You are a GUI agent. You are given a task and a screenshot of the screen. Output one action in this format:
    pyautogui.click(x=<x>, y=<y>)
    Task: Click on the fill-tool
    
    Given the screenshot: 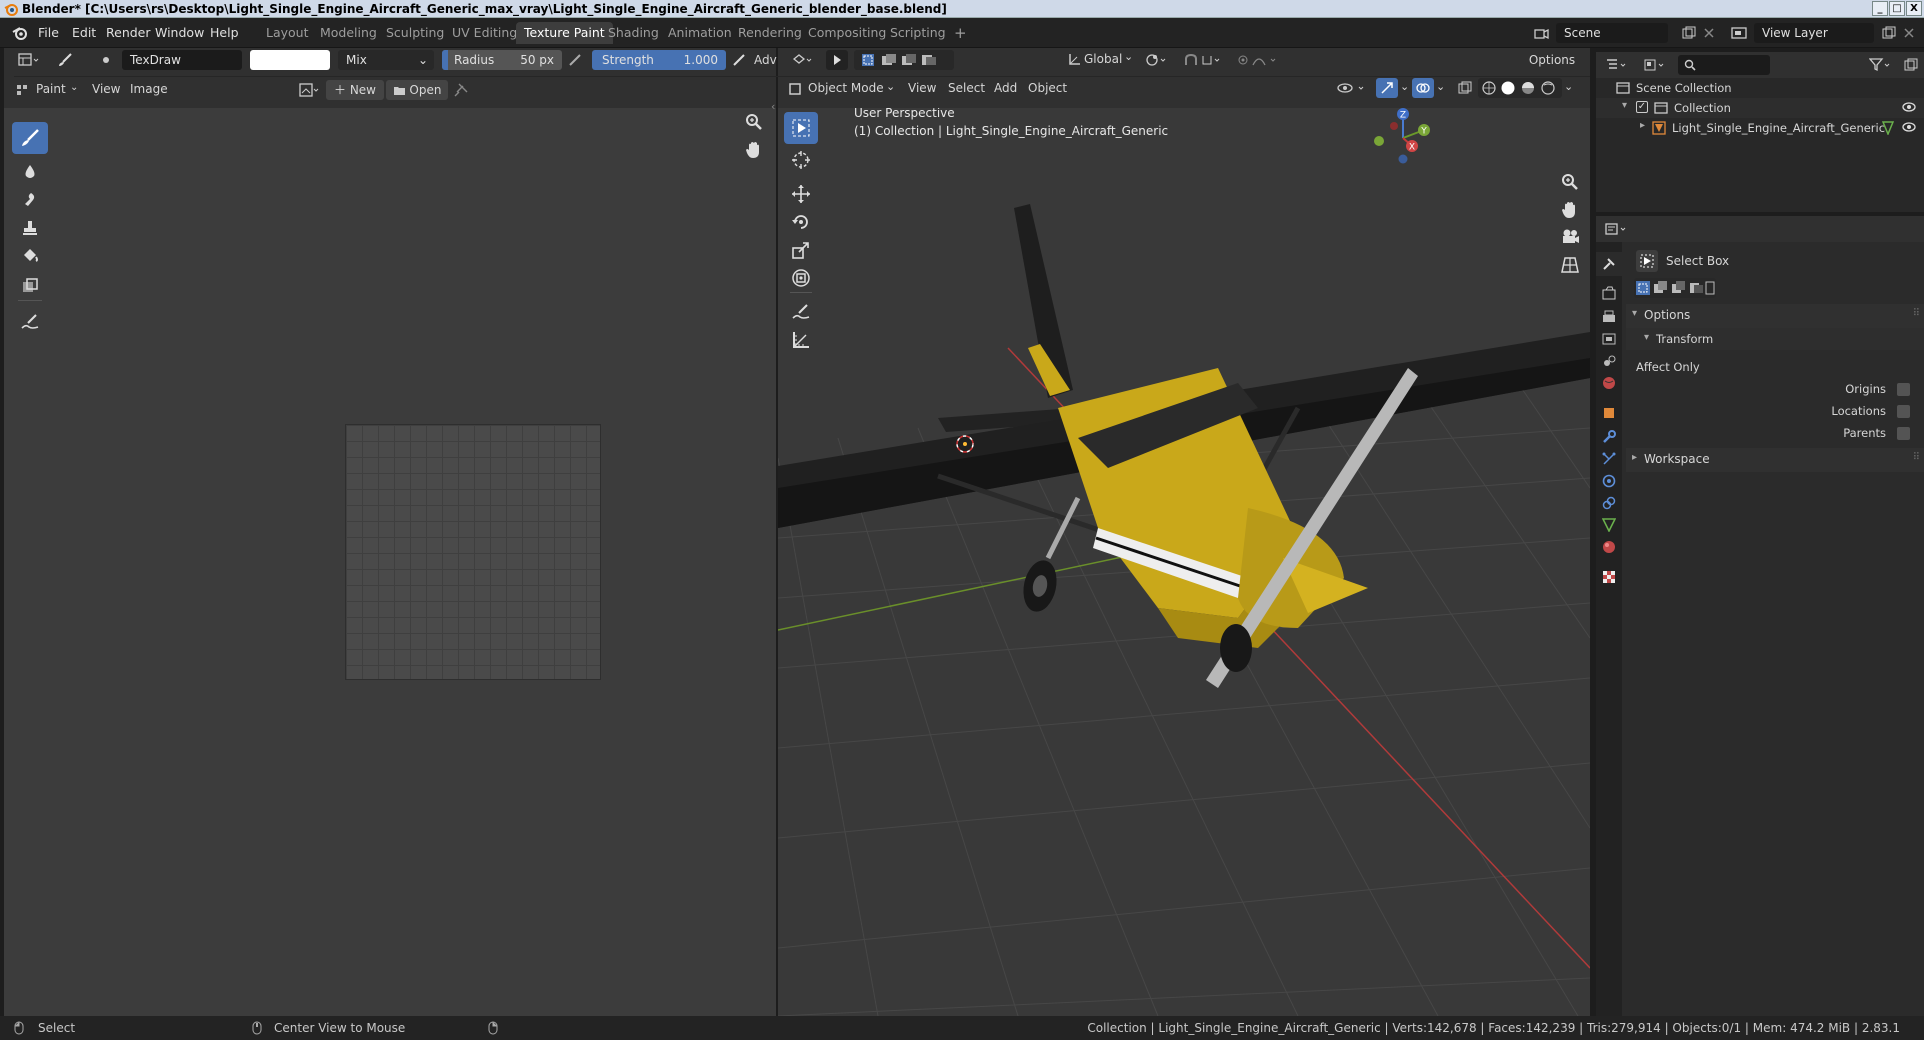 What is the action you would take?
    pyautogui.click(x=30, y=256)
    